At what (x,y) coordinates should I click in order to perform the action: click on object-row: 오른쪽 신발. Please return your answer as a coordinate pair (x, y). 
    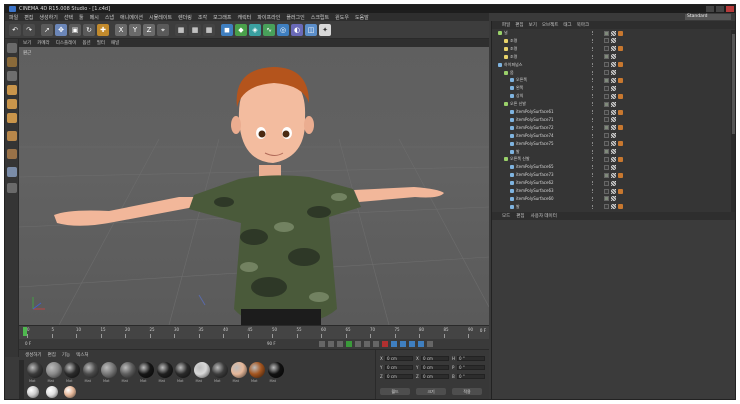
    Looking at the image, I should click on (610, 159).